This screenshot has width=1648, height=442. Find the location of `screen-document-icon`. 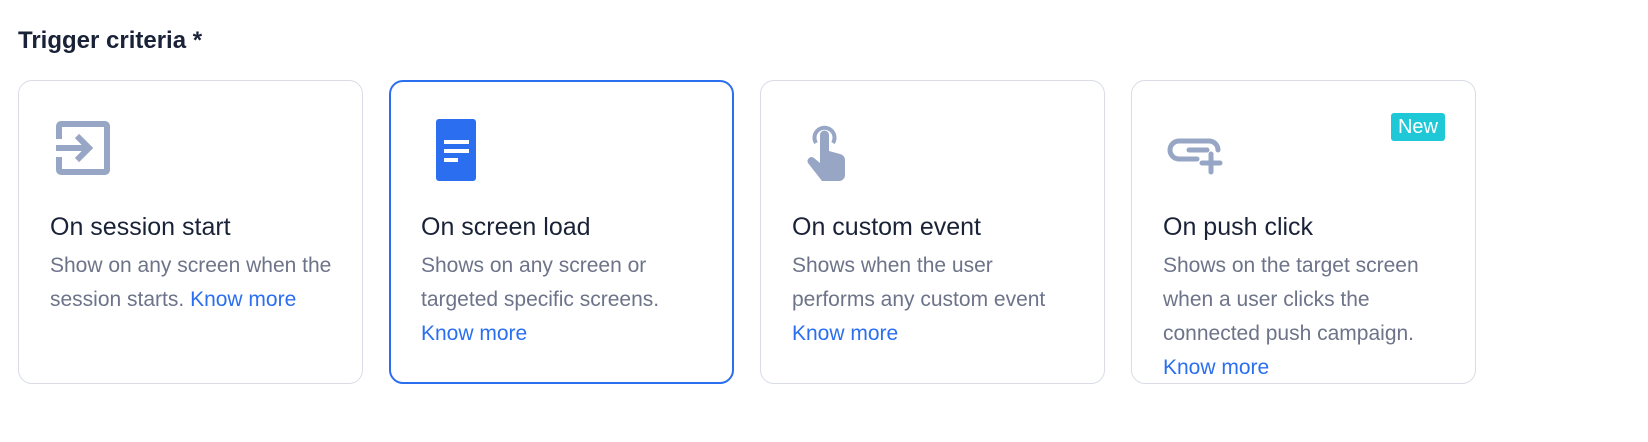

screen-document-icon is located at coordinates (456, 150).